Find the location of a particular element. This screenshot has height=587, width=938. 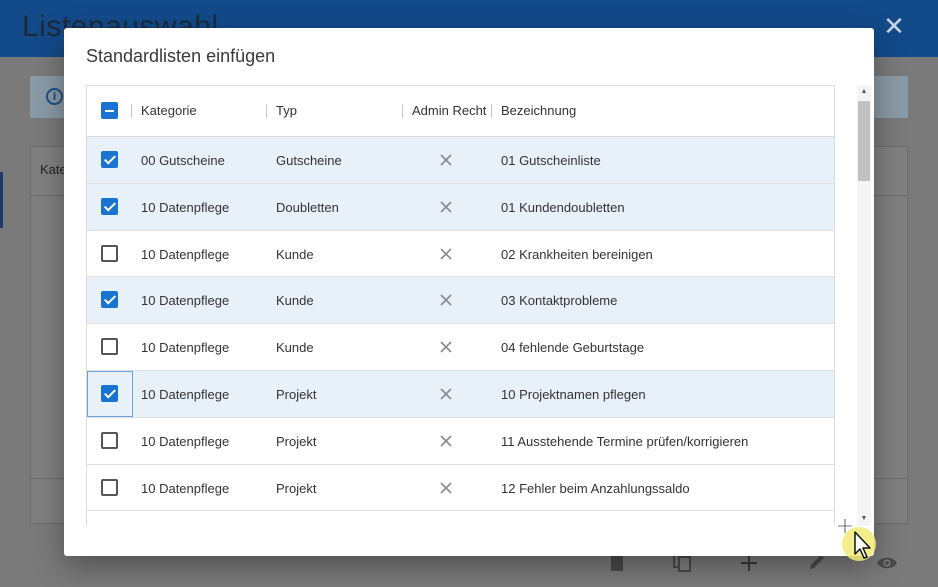

cell-typ: Gutscheine is located at coordinates (309, 160).